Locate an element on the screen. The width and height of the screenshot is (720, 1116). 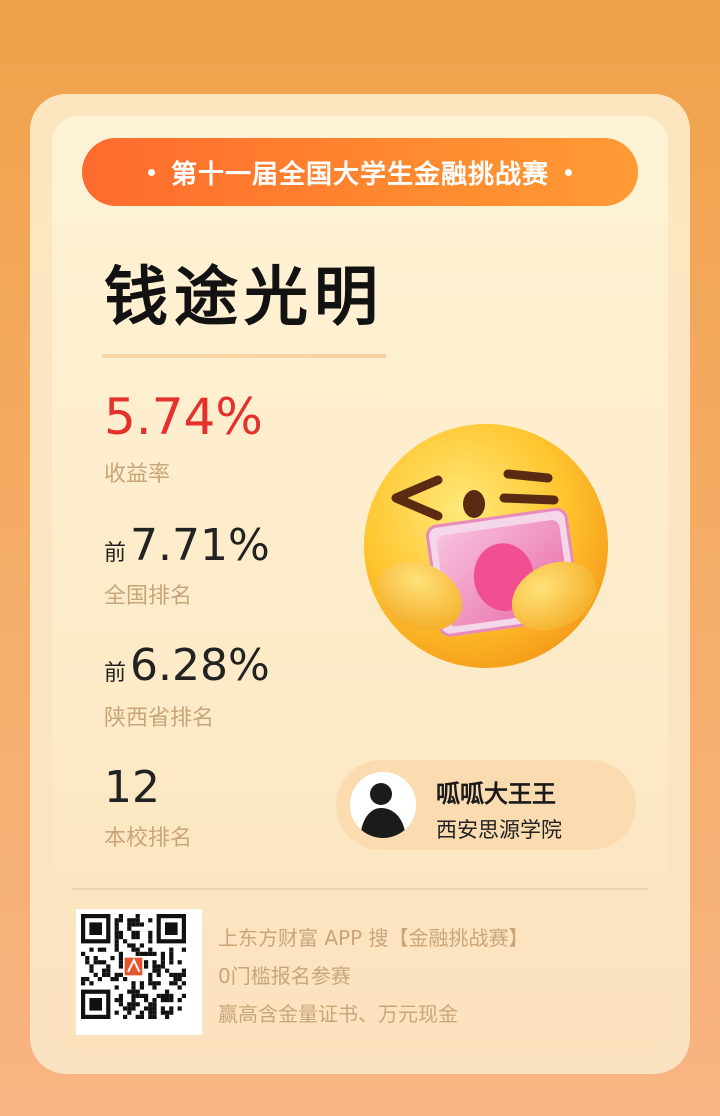
province-rank-number: 6.28% is located at coordinates (200, 665).